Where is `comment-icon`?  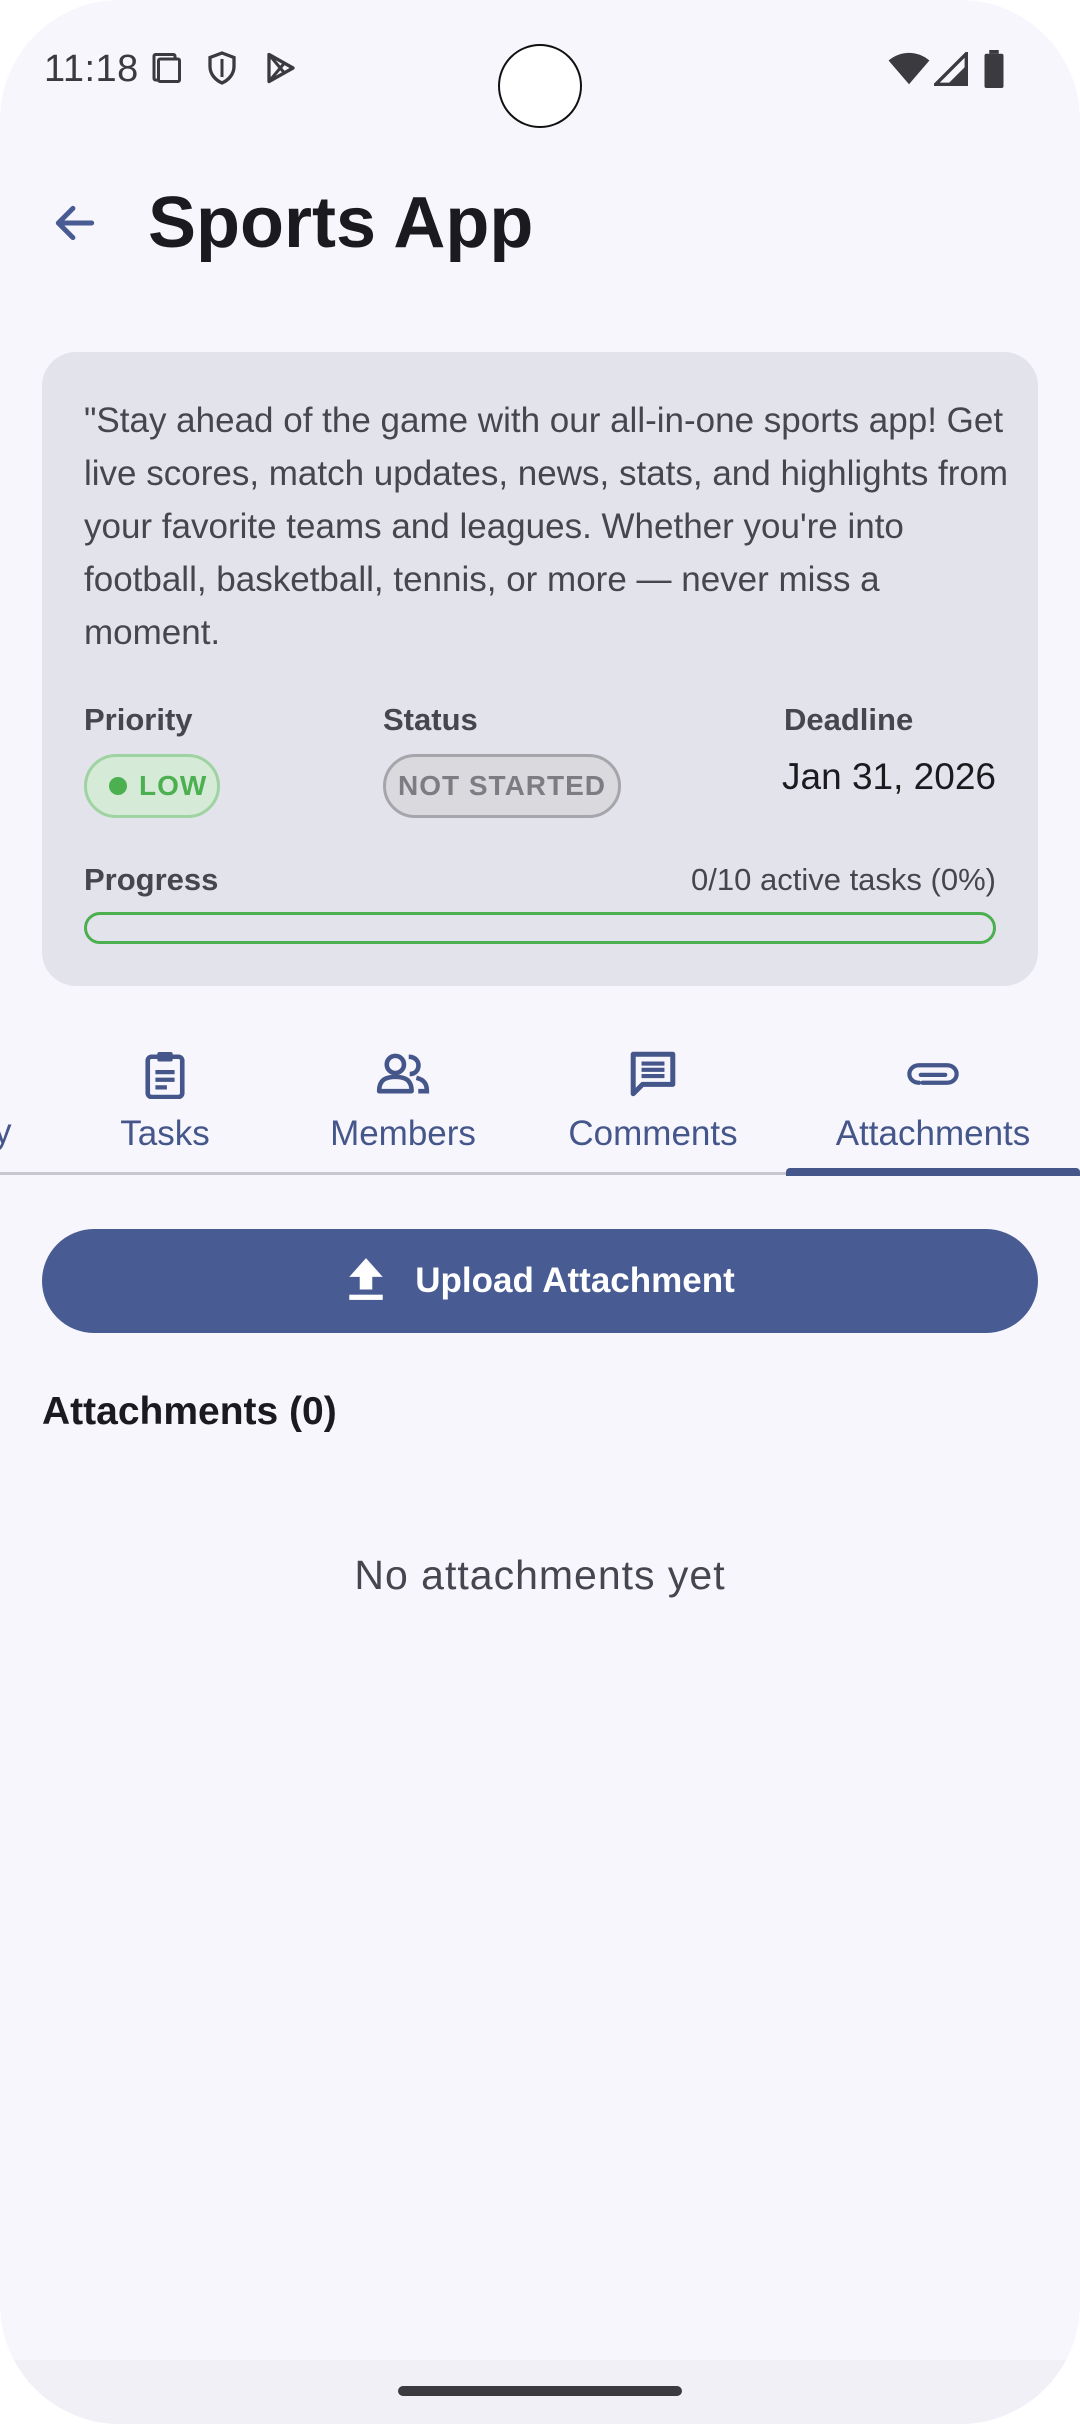 comment-icon is located at coordinates (653, 1074).